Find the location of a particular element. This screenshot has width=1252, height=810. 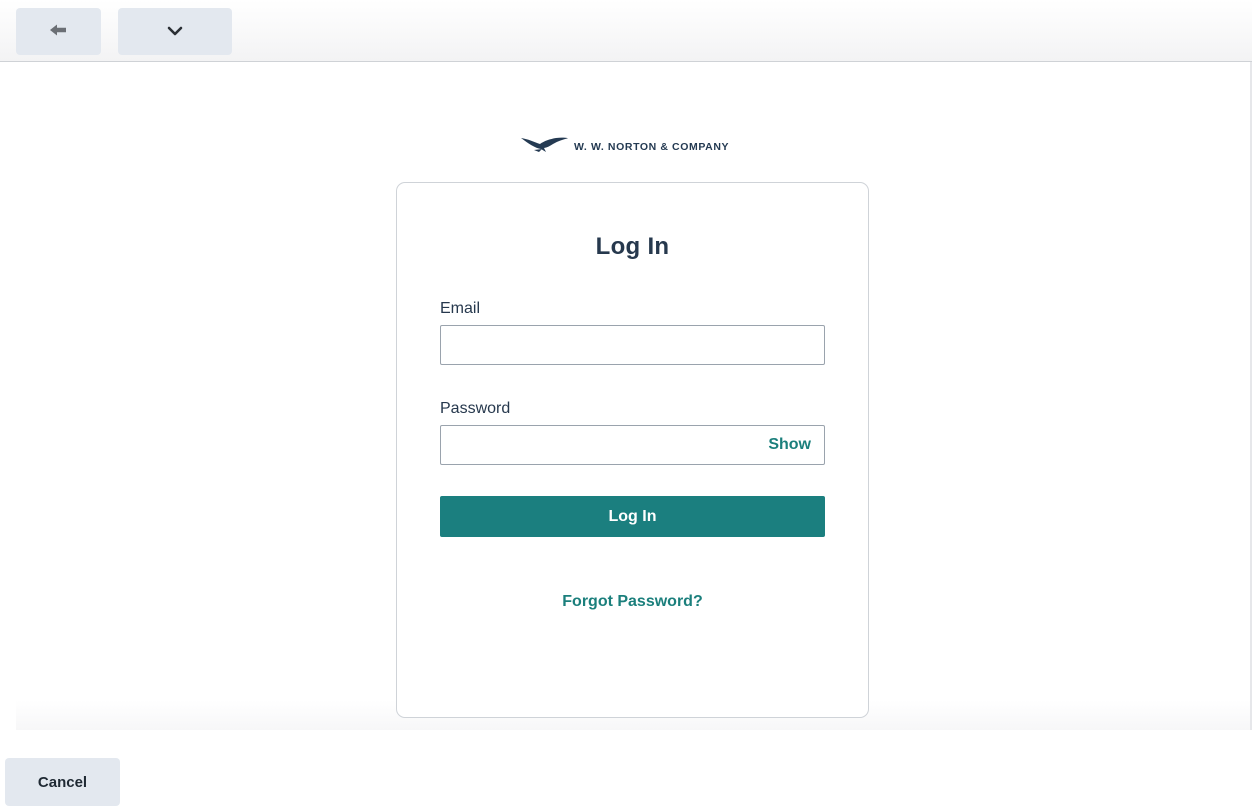

arrow-left-icon is located at coordinates (58, 32).